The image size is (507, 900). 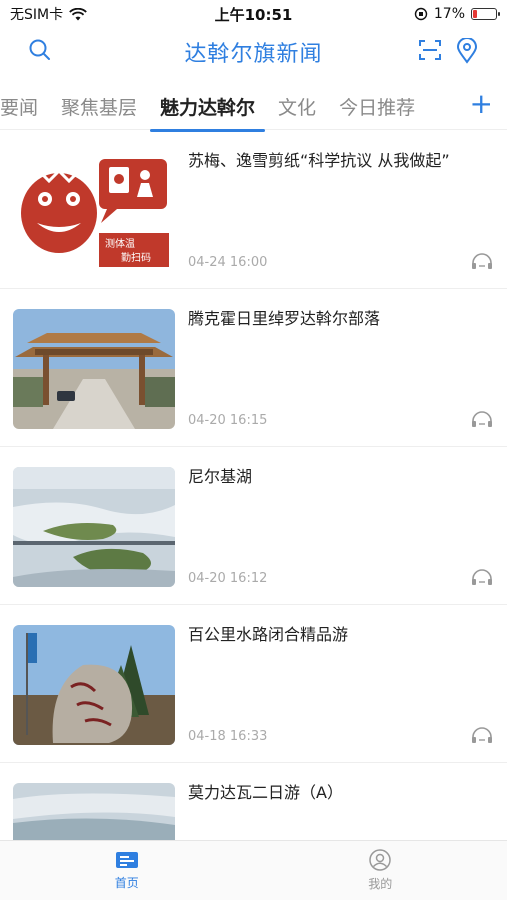 I want to click on news-thumbnail-lake, so click(x=94, y=527).